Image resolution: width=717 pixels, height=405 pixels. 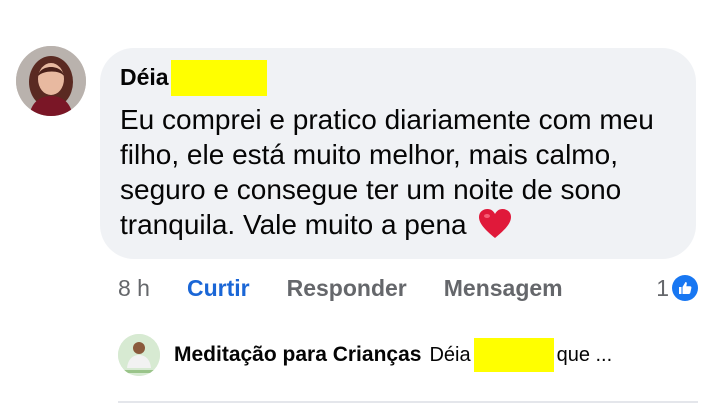 I want to click on redacted-surname, so click(x=218, y=78).